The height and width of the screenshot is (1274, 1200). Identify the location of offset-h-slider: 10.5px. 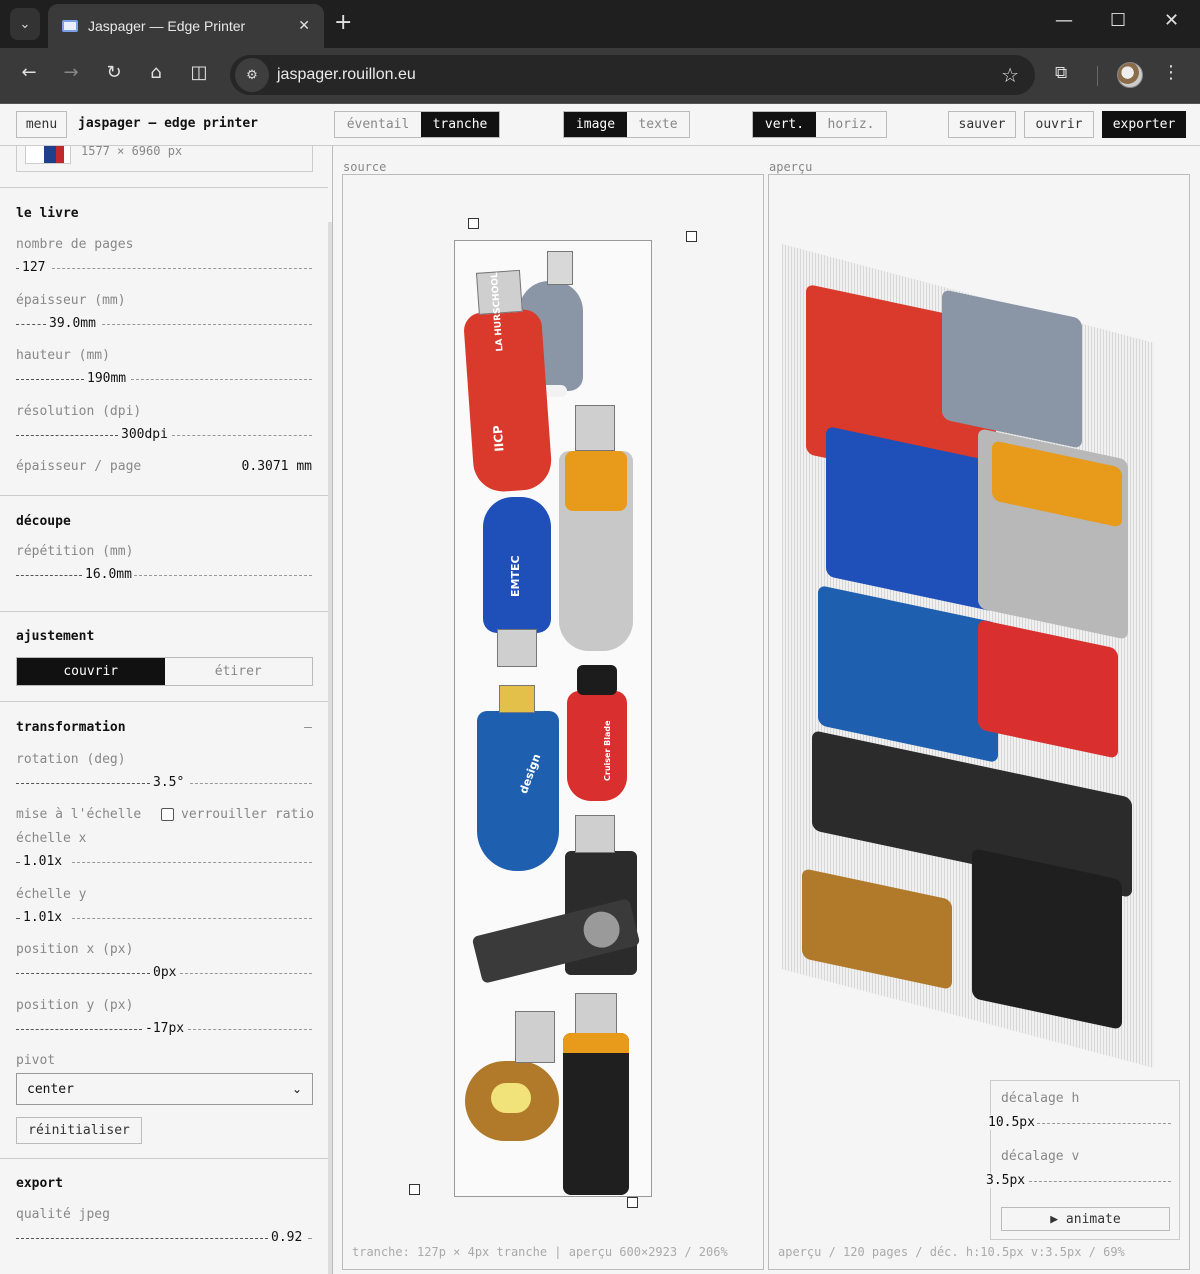
(1078, 1123).